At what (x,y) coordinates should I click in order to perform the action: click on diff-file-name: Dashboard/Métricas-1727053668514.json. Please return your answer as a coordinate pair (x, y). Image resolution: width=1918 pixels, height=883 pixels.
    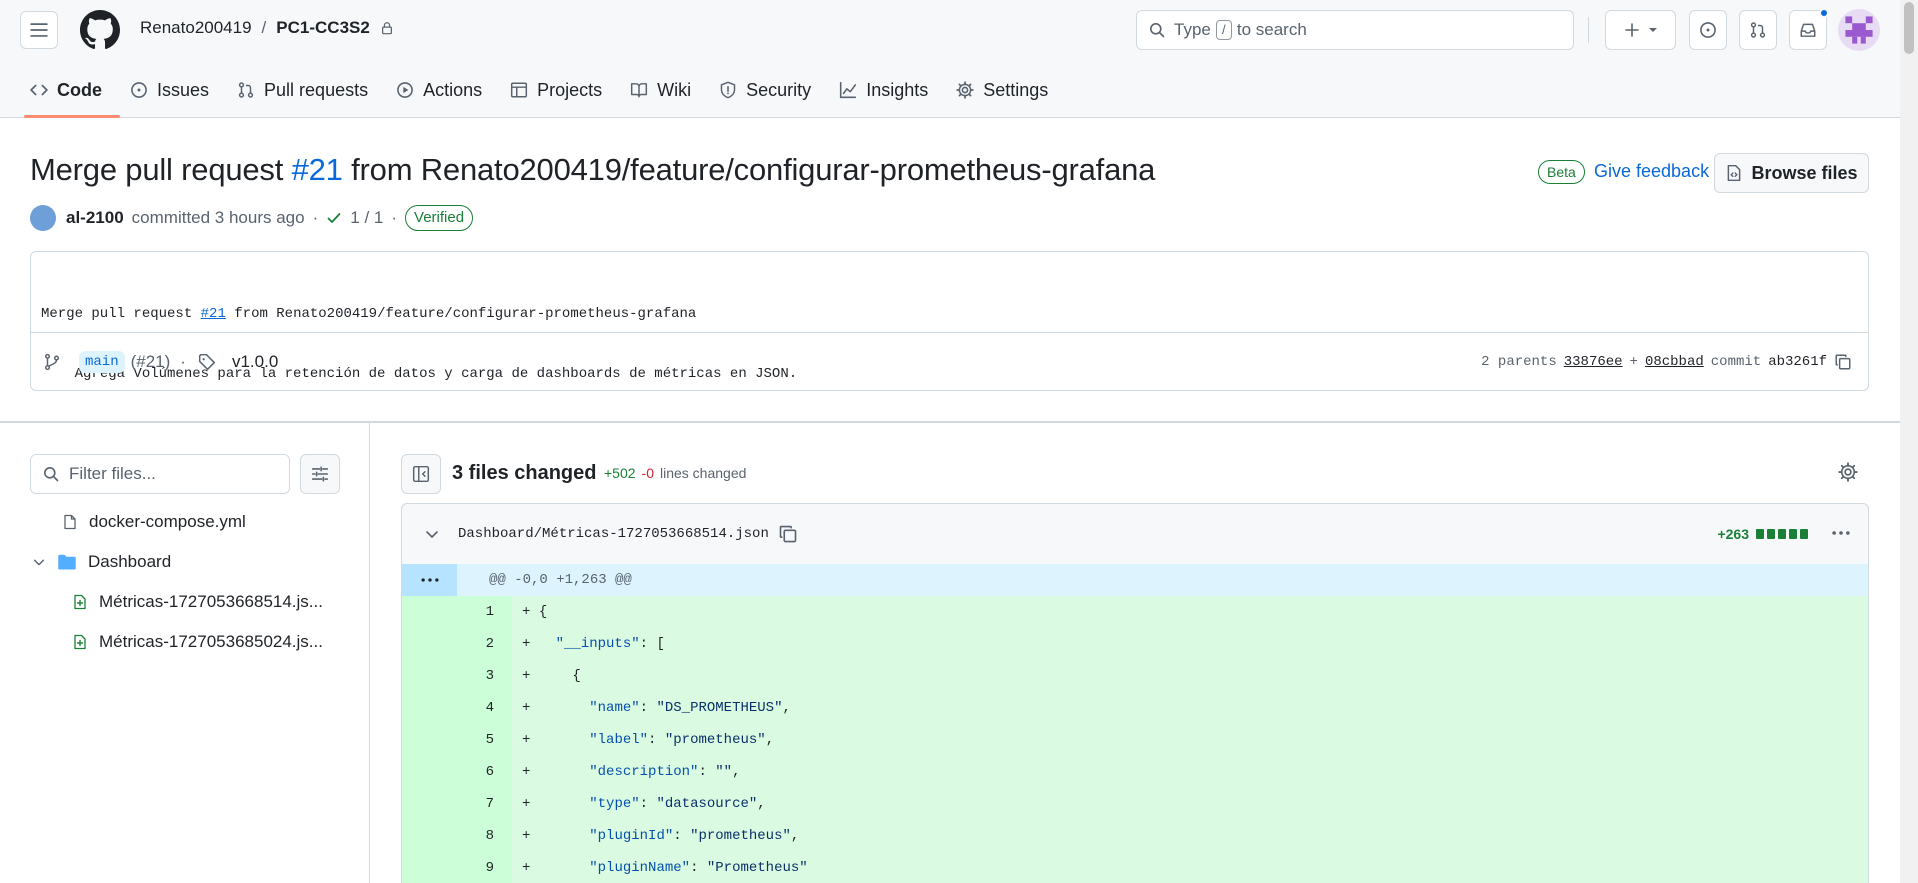
    Looking at the image, I should click on (613, 534).